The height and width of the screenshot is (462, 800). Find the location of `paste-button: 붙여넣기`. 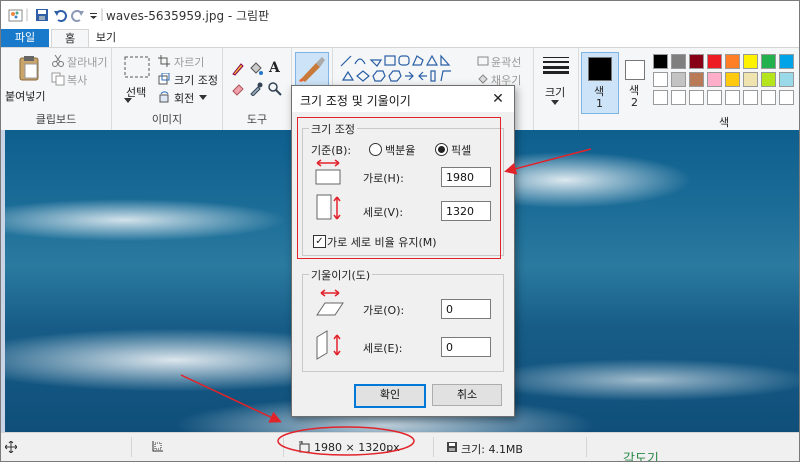

paste-button: 붙여넣기 is located at coordinates (25, 96).